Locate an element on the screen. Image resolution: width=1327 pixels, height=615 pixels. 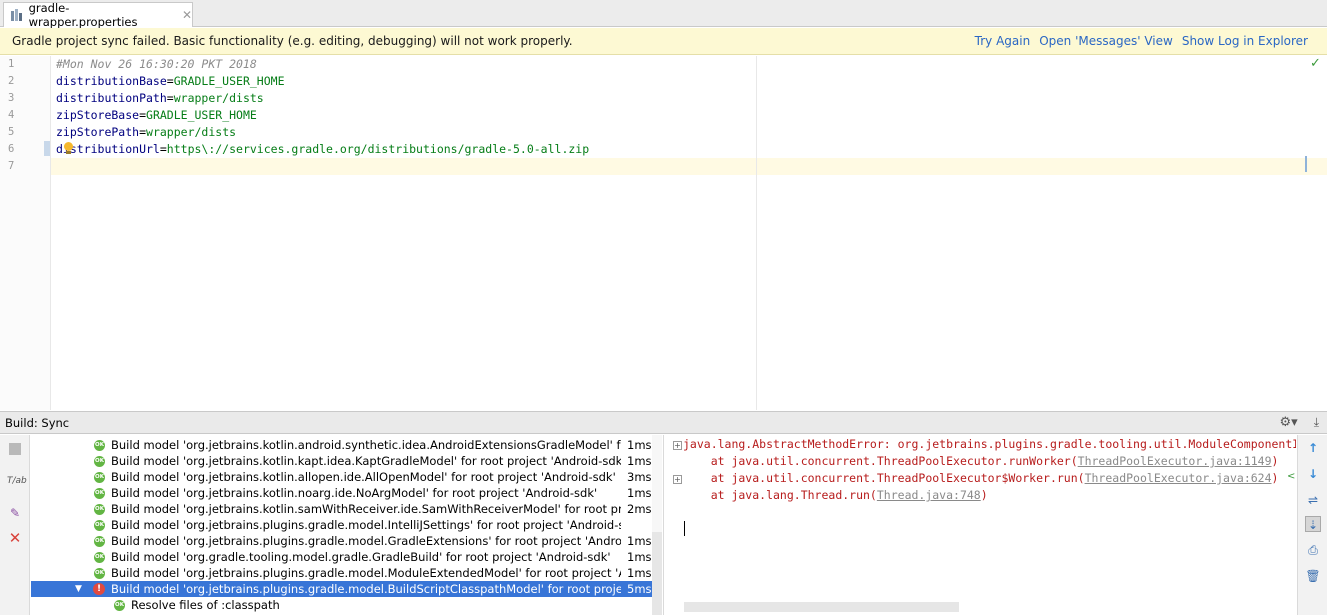
toggle-view-icon: T/ab is located at coordinates (17, 481).